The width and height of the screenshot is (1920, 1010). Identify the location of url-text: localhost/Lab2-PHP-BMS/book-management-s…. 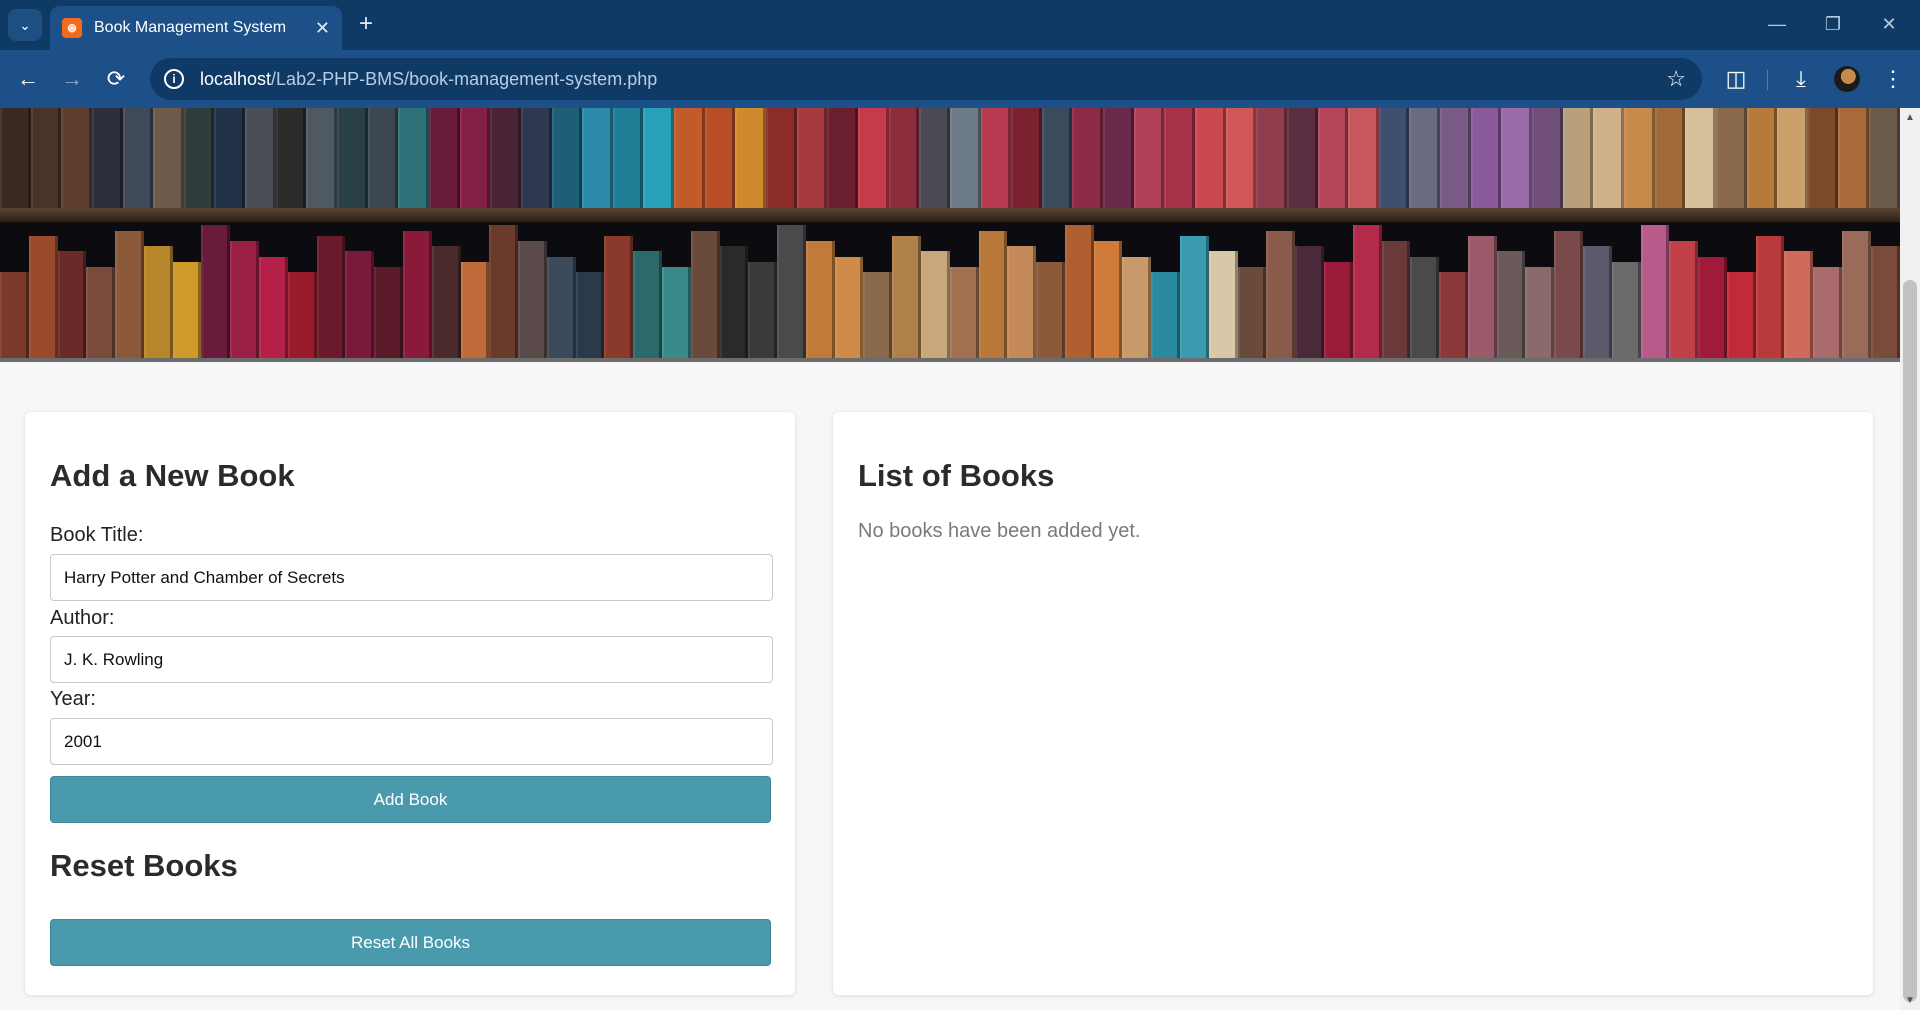
(429, 78).